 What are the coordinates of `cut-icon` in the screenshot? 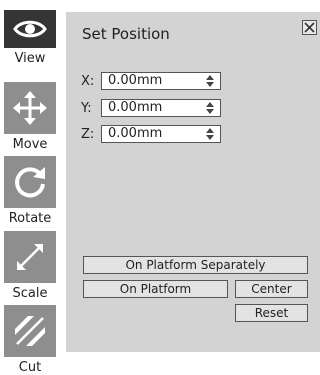 It's located at (30, 331).